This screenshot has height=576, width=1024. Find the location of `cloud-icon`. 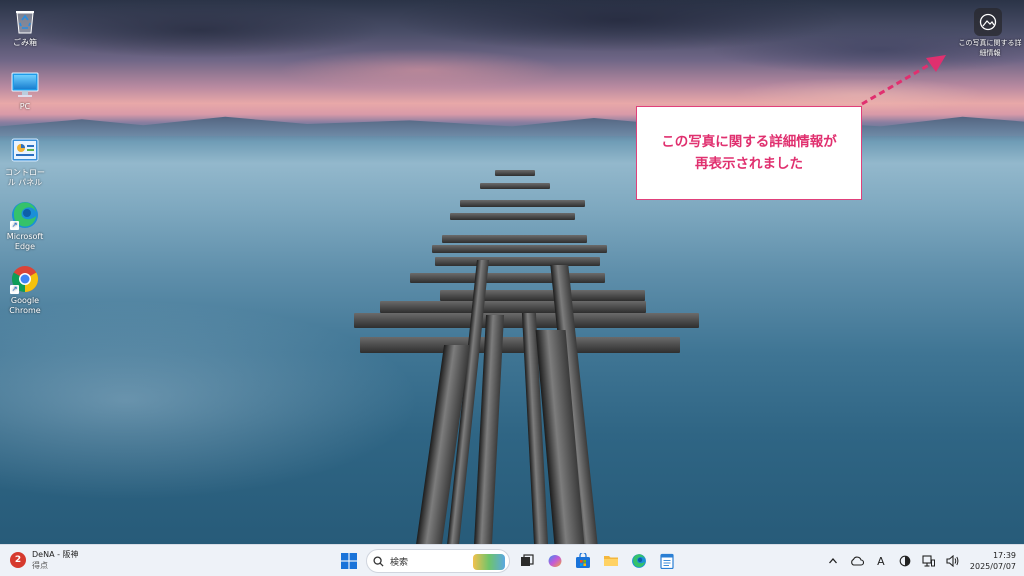

cloud-icon is located at coordinates (857, 561).